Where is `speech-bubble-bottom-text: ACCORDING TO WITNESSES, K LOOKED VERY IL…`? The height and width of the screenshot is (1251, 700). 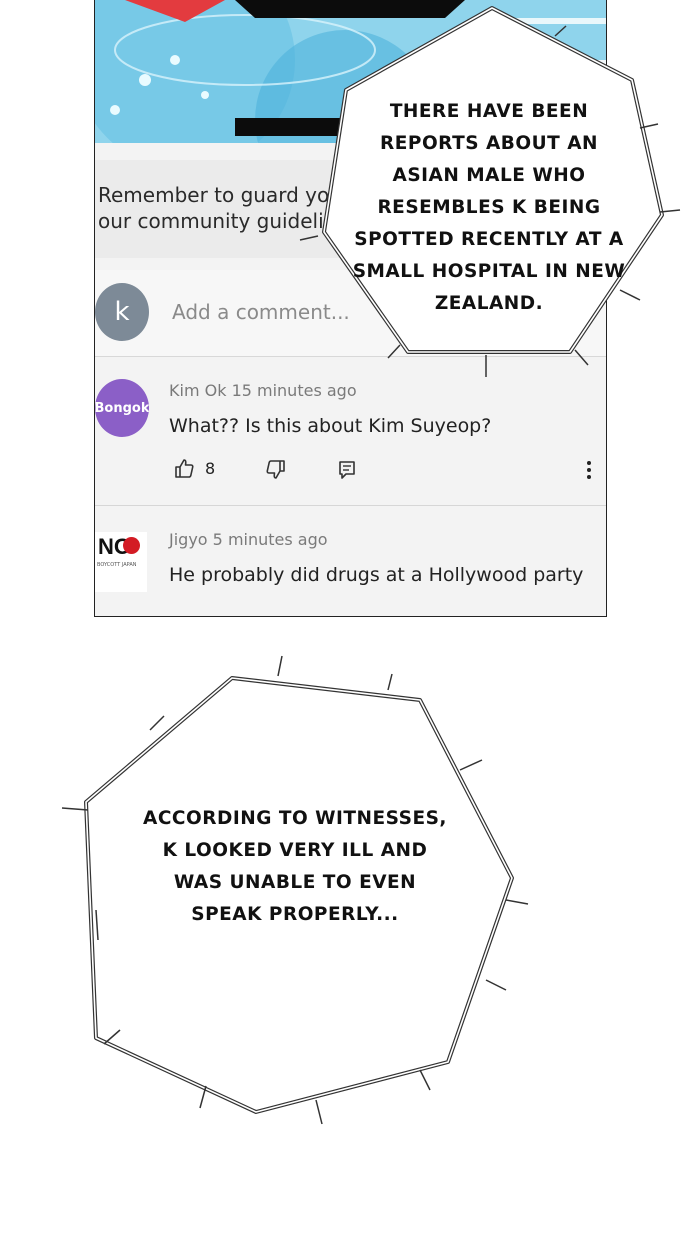 speech-bubble-bottom-text: ACCORDING TO WITNESSES, K LOOKED VERY IL… is located at coordinates (295, 866).